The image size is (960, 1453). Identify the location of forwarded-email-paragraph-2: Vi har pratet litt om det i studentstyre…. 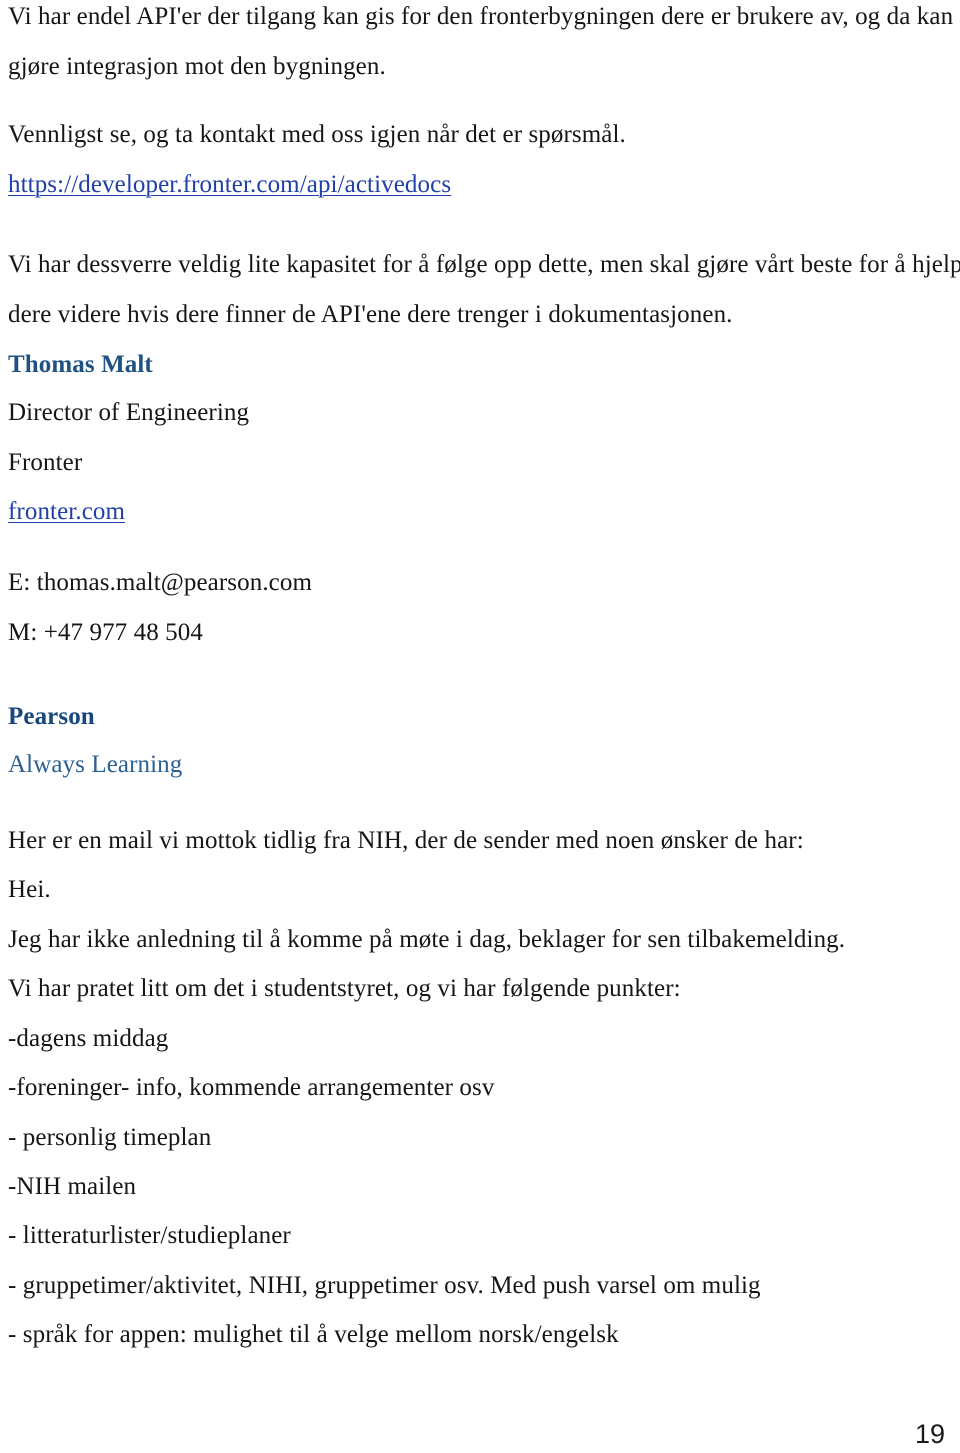
(344, 988).